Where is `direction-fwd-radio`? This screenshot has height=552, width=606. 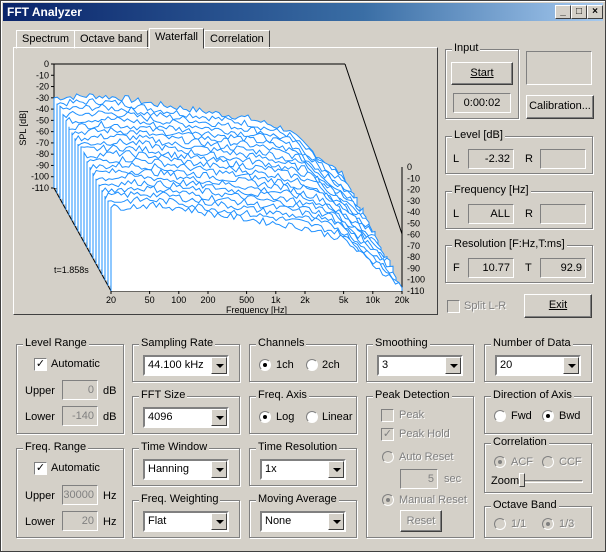
direction-fwd-radio is located at coordinates (500, 416).